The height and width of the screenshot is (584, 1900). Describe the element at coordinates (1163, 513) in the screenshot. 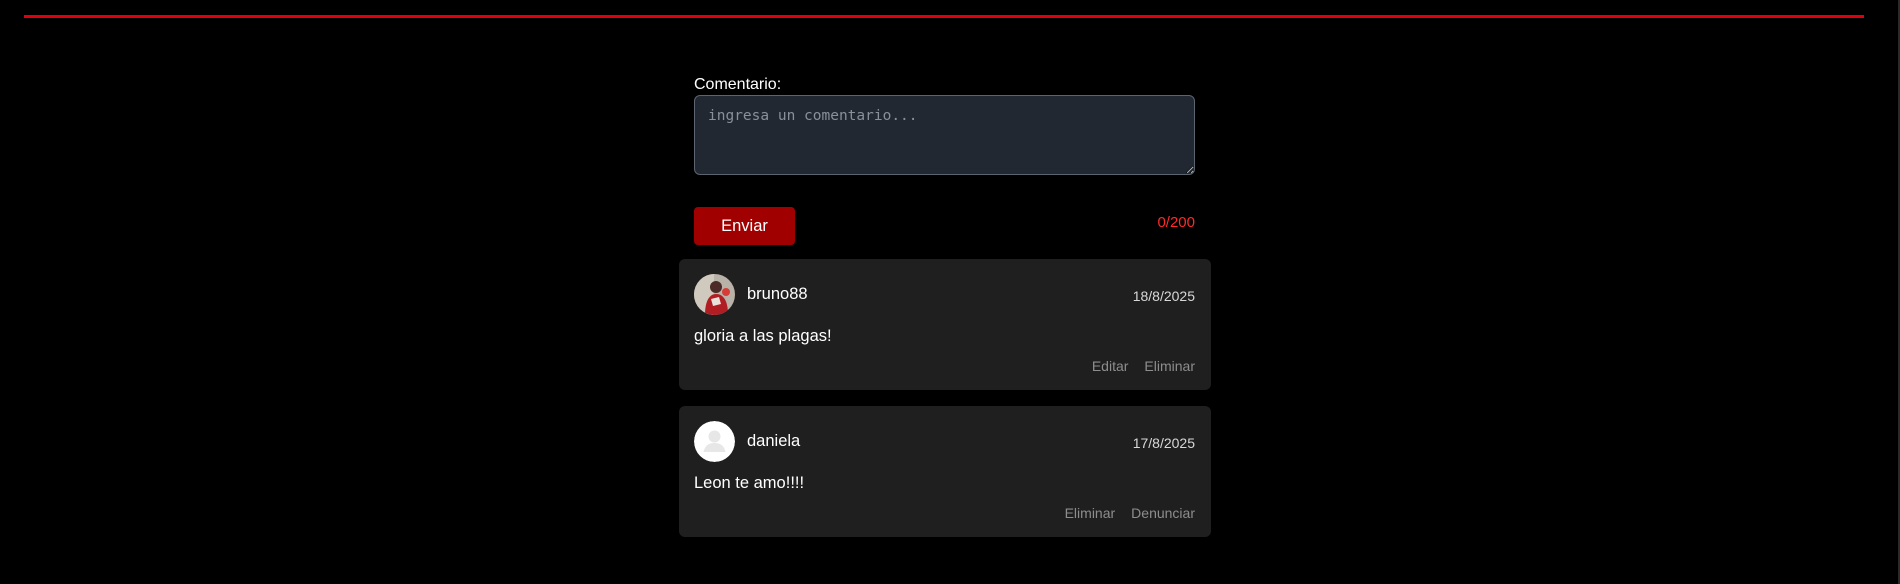

I see `report-comment-button: Denunciar` at that location.